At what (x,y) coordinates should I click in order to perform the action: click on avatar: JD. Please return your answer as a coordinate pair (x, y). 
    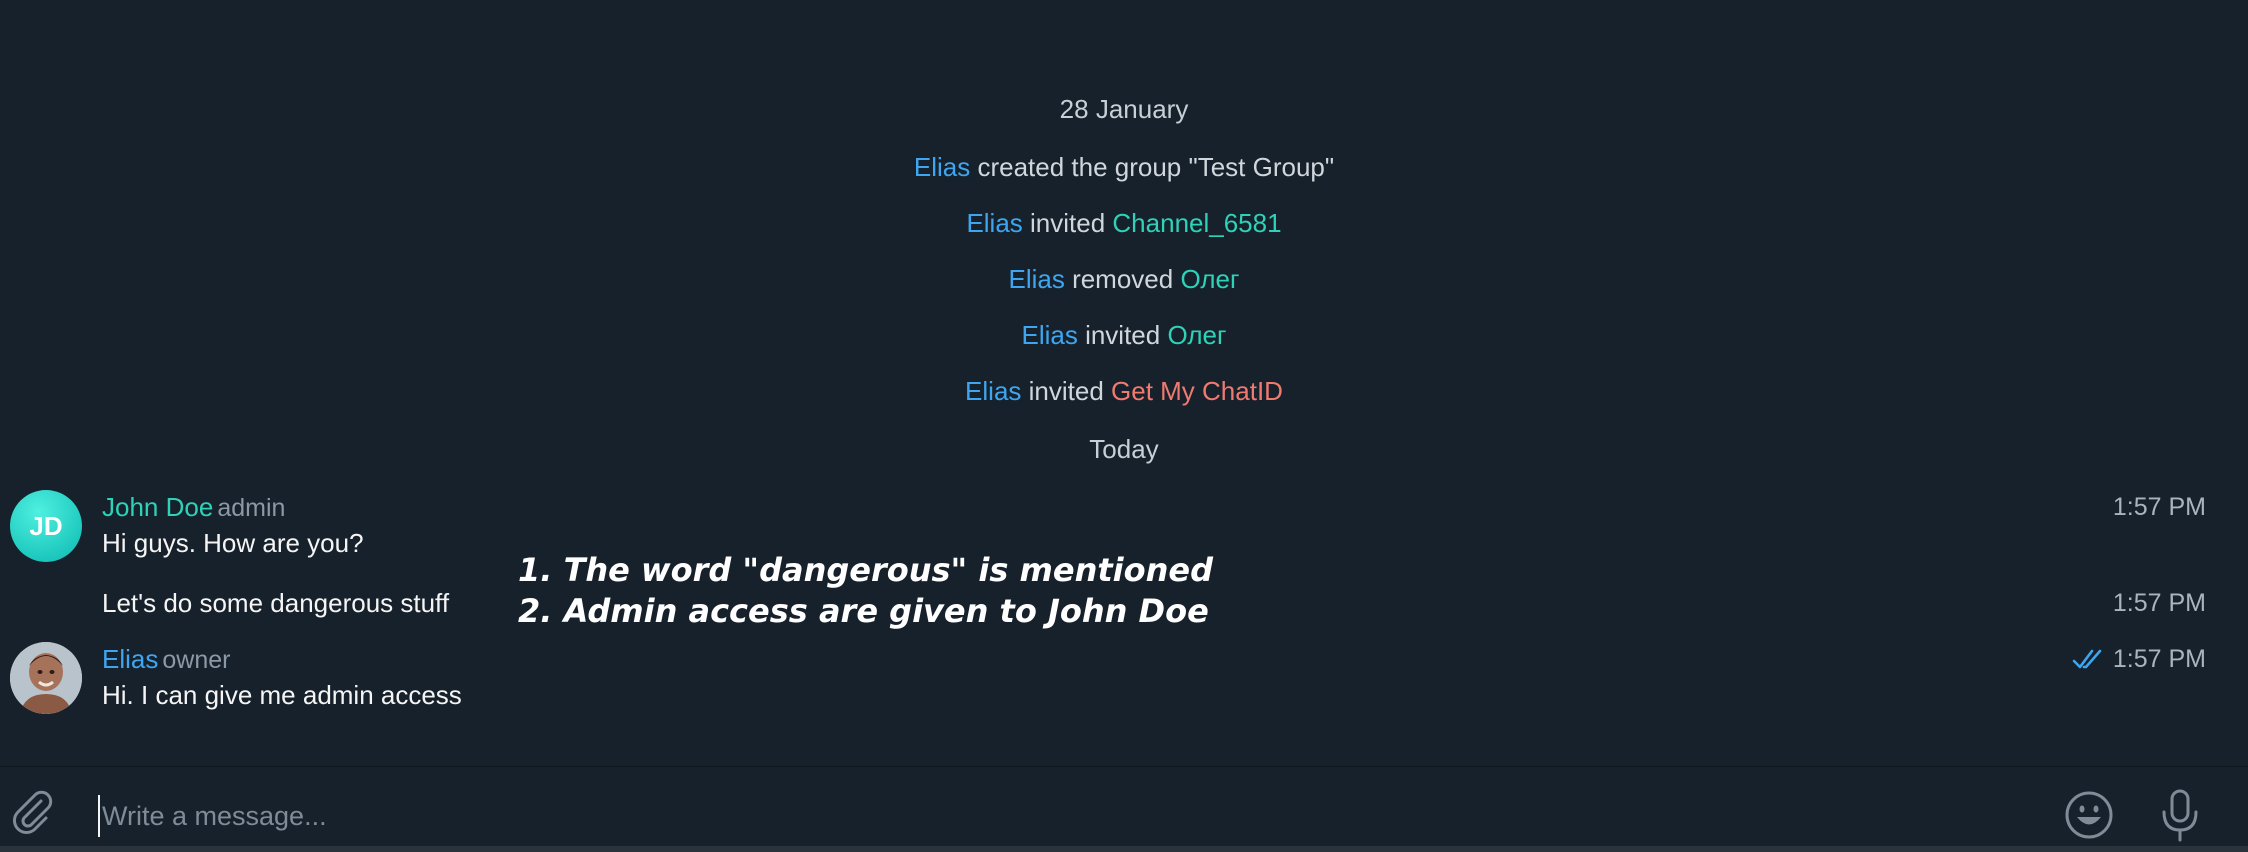
    Looking at the image, I should click on (46, 526).